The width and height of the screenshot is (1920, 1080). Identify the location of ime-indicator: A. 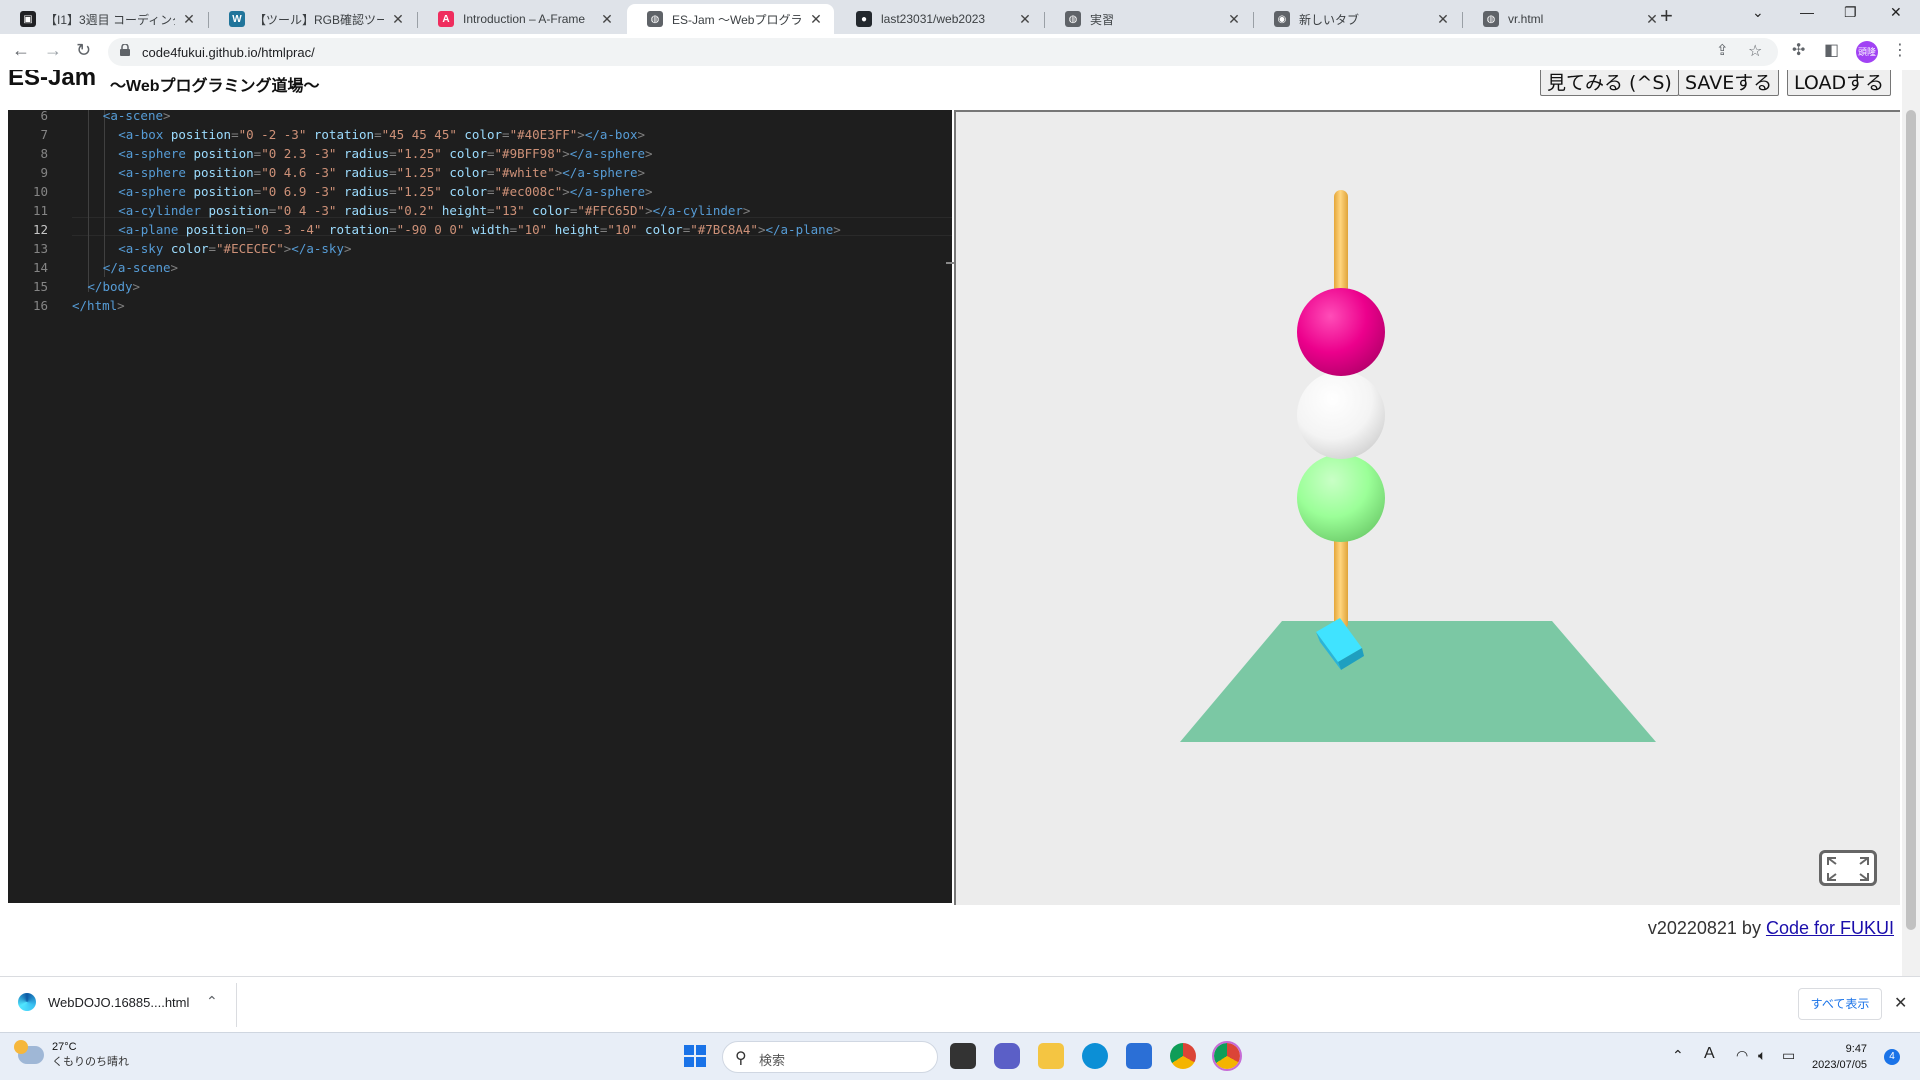
(1709, 1054).